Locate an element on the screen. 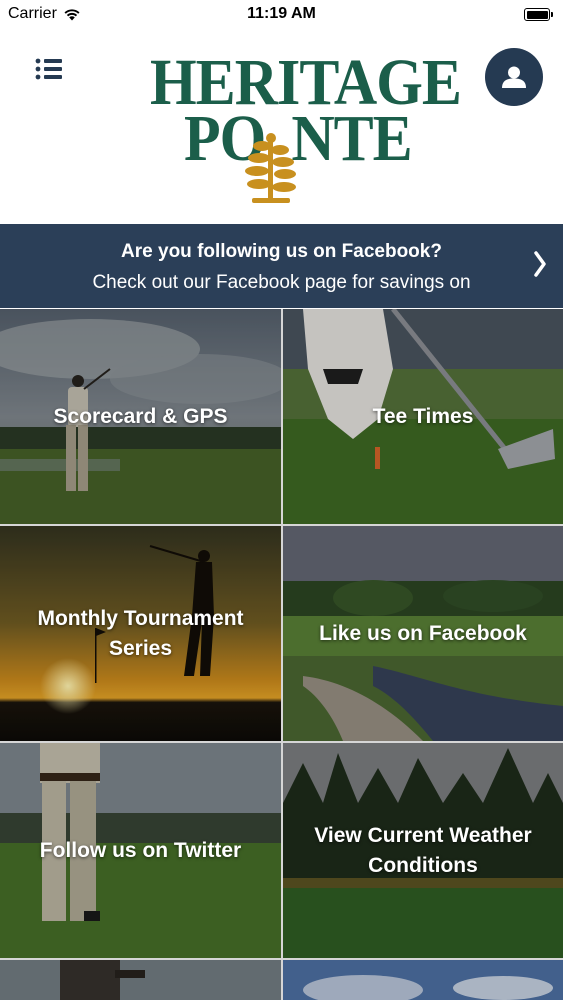 This screenshot has width=563, height=1000. tile-label: Follow us on Twitter is located at coordinates (140, 850).